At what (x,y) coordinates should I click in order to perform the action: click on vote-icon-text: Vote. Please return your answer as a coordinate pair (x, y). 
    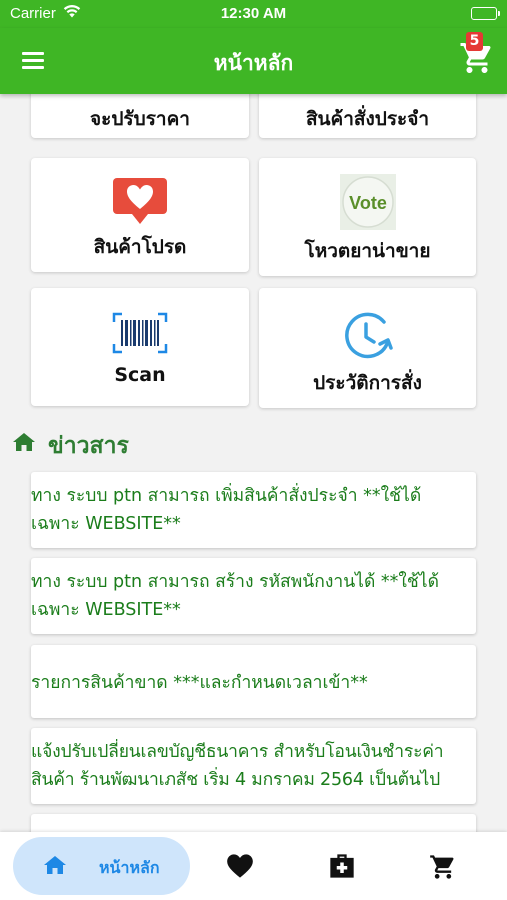
    Looking at the image, I should click on (368, 203).